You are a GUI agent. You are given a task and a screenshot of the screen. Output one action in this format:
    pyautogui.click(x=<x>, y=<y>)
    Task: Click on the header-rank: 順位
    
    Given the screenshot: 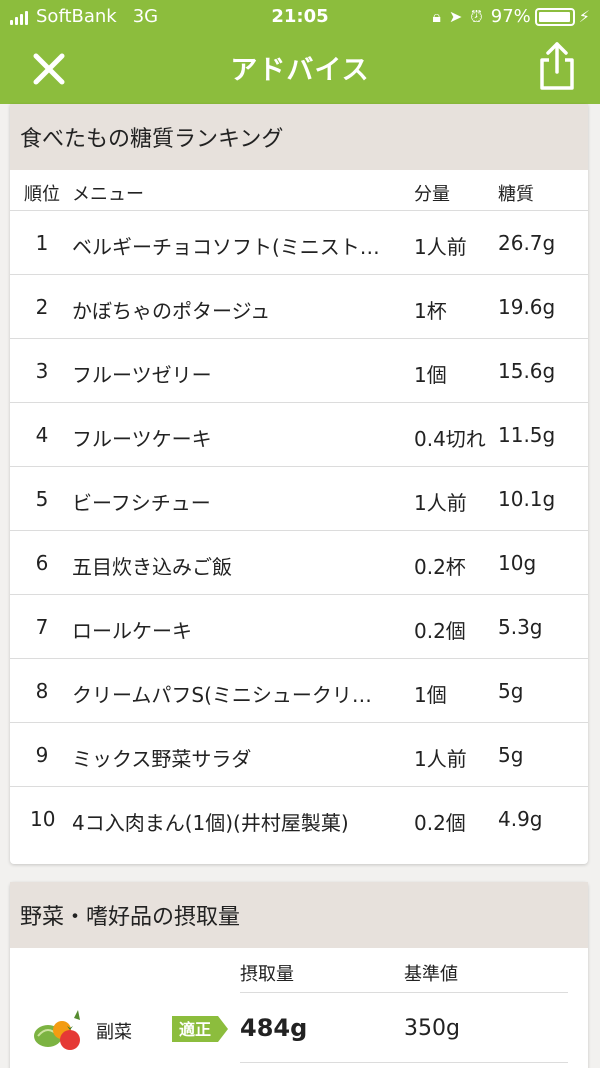 What is the action you would take?
    pyautogui.click(x=42, y=194)
    